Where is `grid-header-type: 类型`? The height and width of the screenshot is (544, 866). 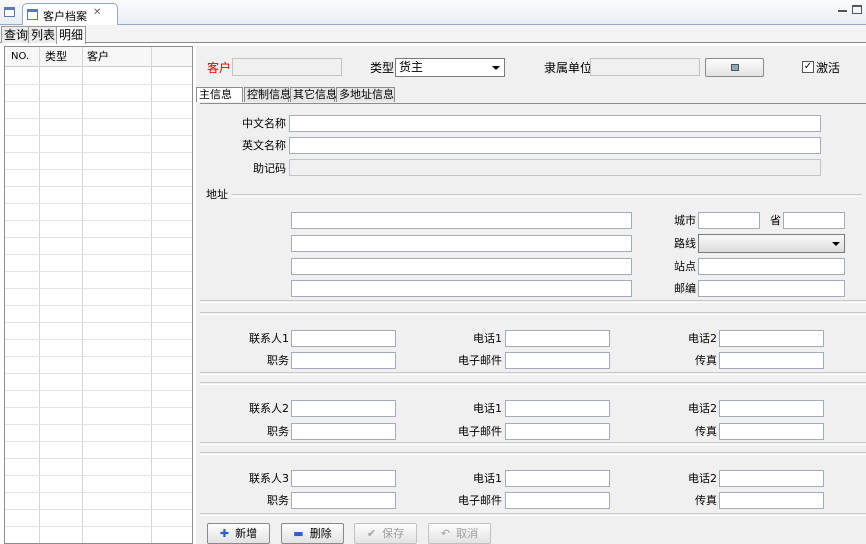 grid-header-type: 类型 is located at coordinates (56, 57).